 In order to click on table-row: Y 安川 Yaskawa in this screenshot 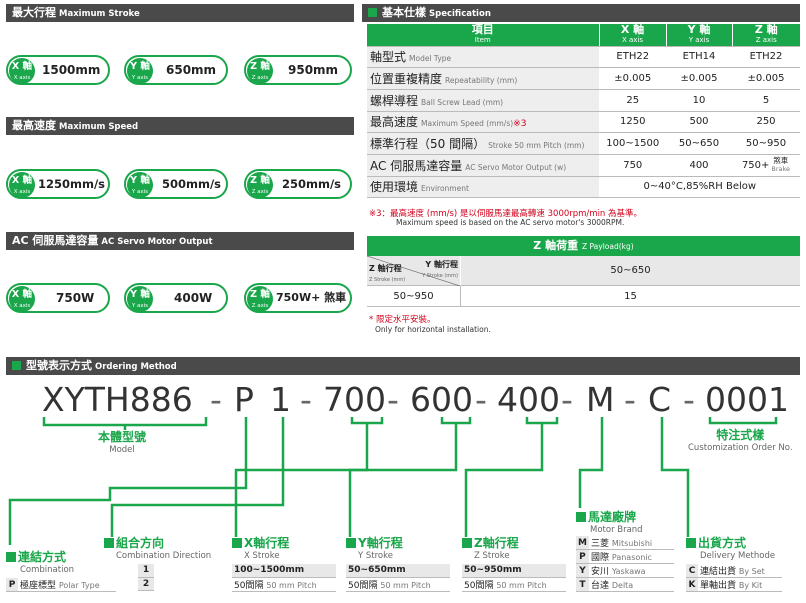, I will do `click(625, 570)`.